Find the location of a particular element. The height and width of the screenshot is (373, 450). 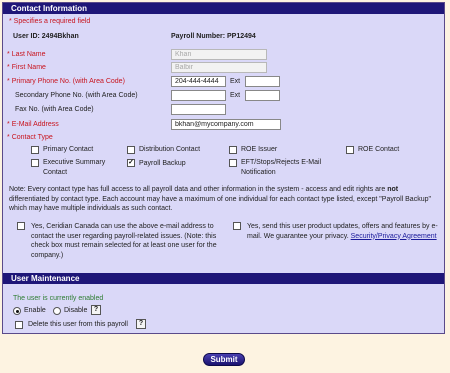

delete-help-icon: ? is located at coordinates (141, 324).